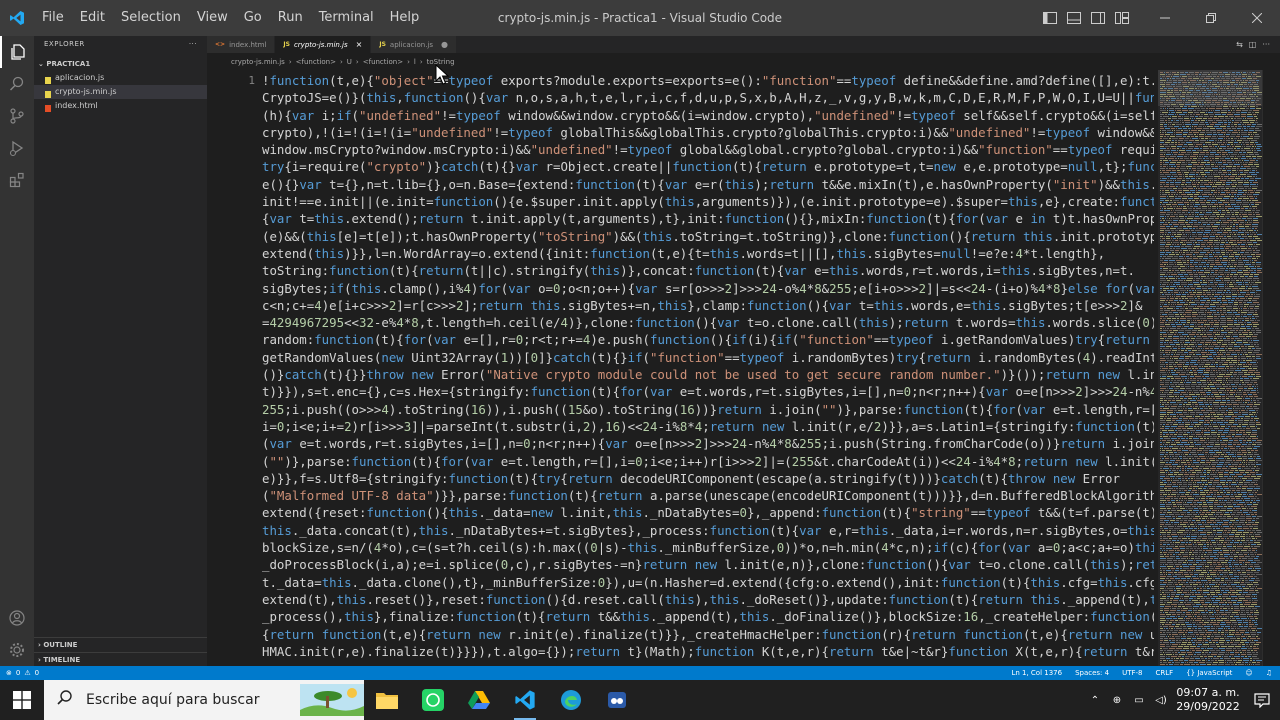 The width and height of the screenshot is (1280, 720). I want to click on windows-start-icon, so click(22, 700).